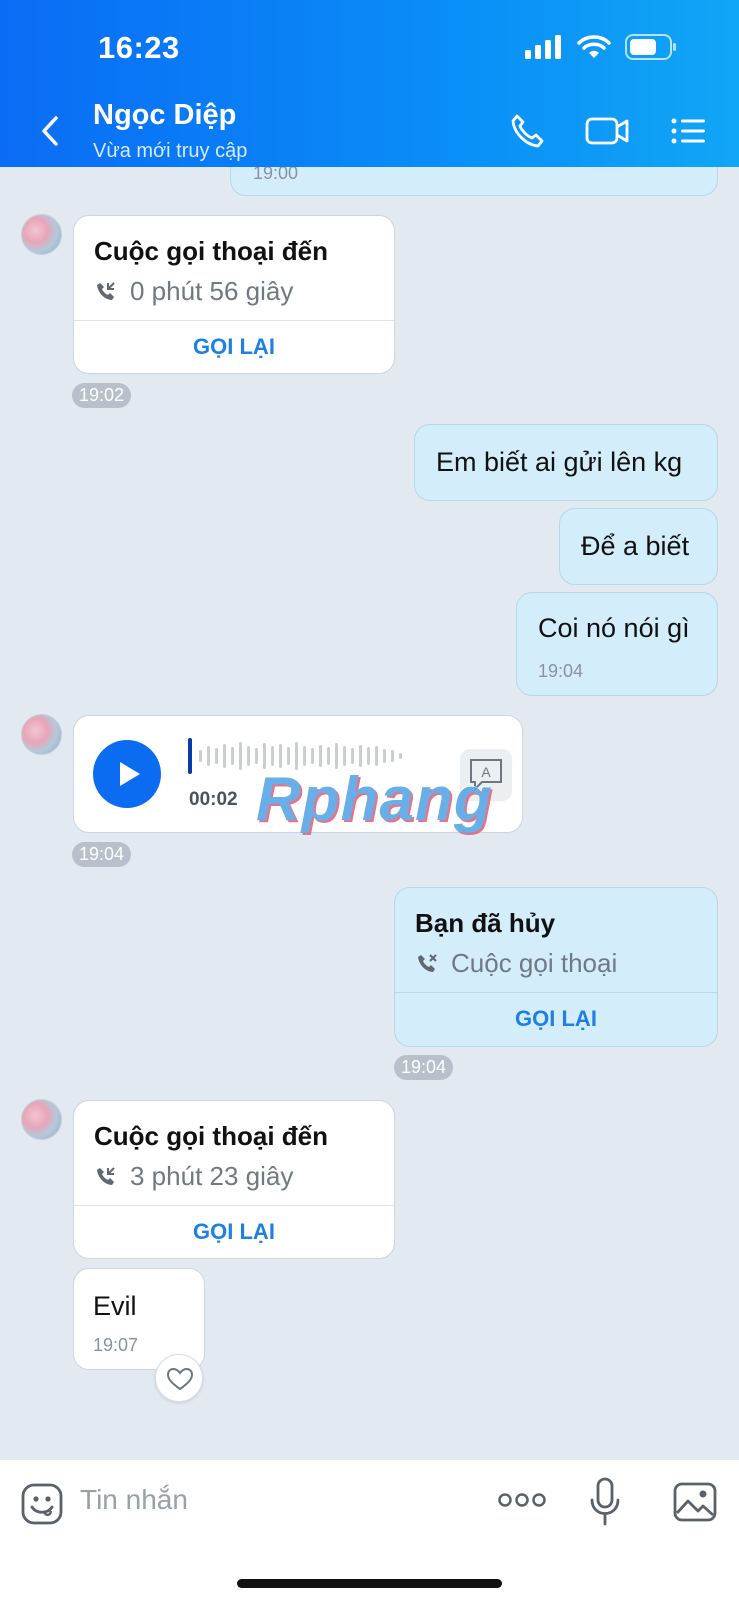  I want to click on image-gallery-icon, so click(695, 1502).